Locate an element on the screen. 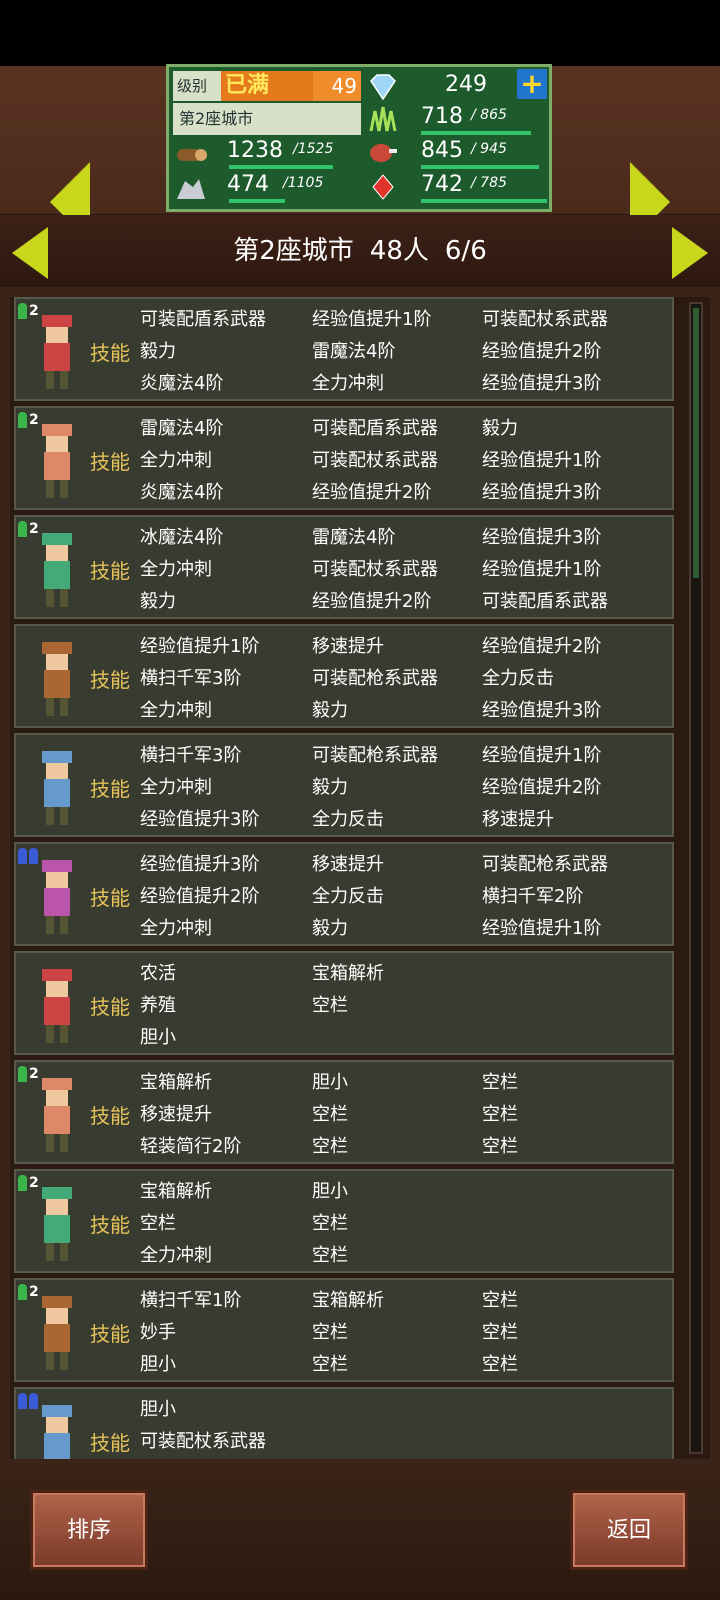  grass-icon is located at coordinates (383, 119).